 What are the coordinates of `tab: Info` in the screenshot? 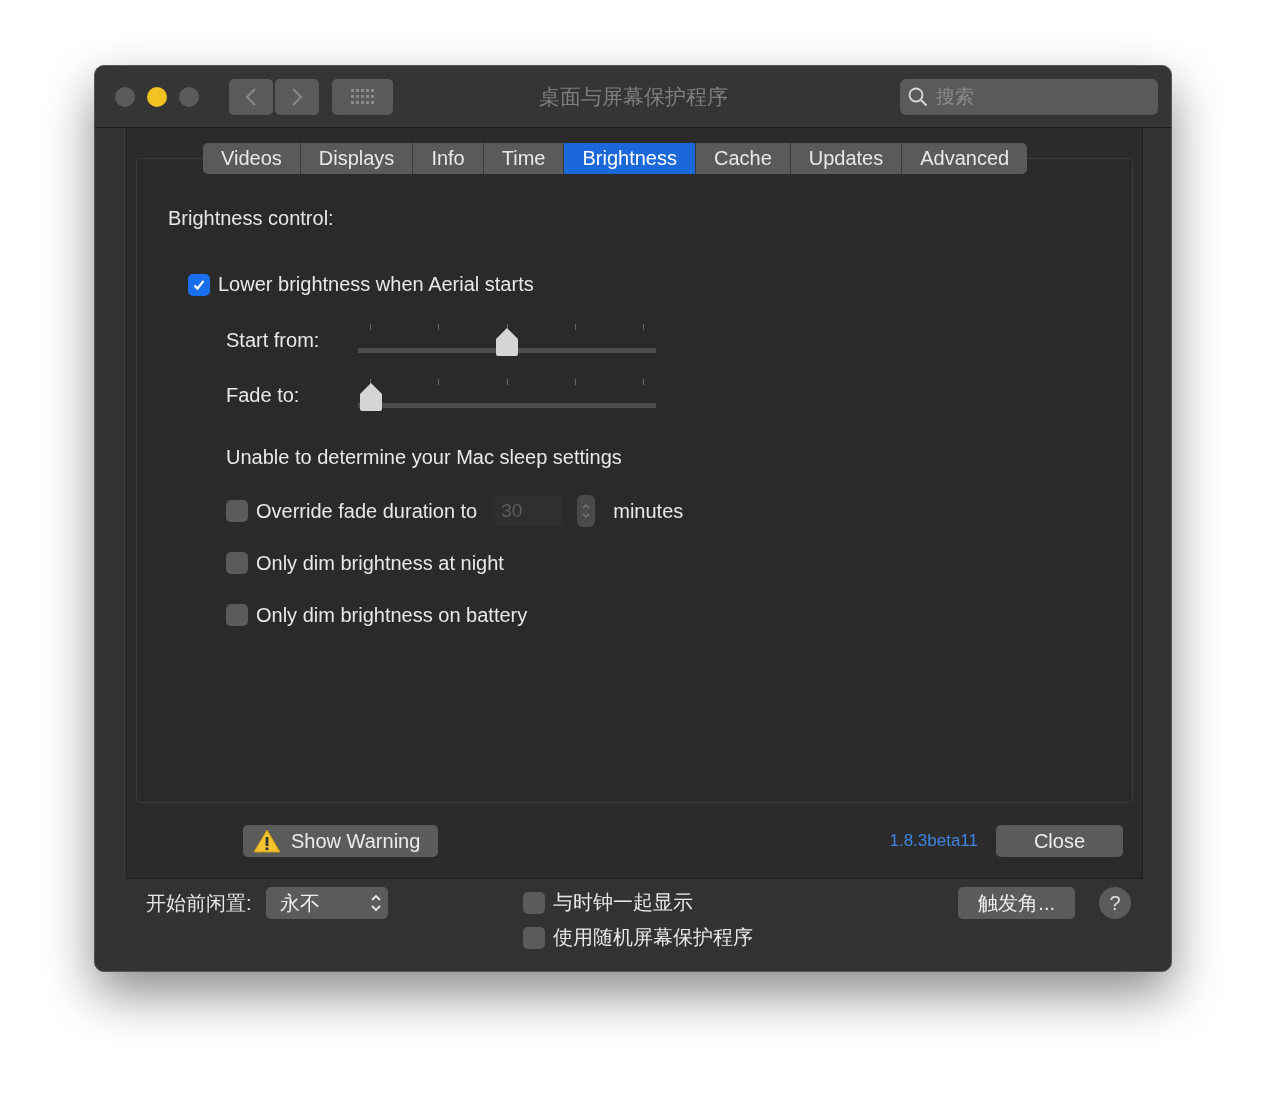 It's located at (448, 158).